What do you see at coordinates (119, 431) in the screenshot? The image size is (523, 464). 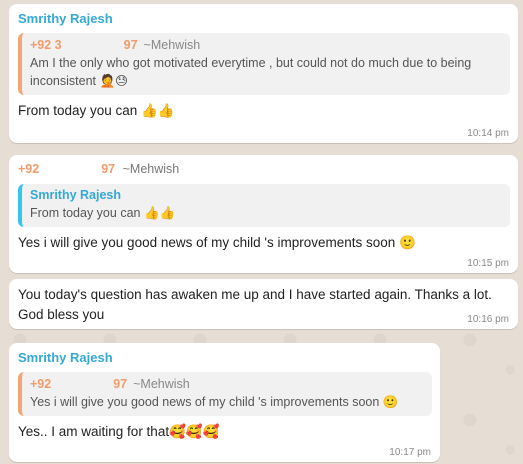 I see `message-text: Yes.. I am waiting for that🥰🥰🥰` at bounding box center [119, 431].